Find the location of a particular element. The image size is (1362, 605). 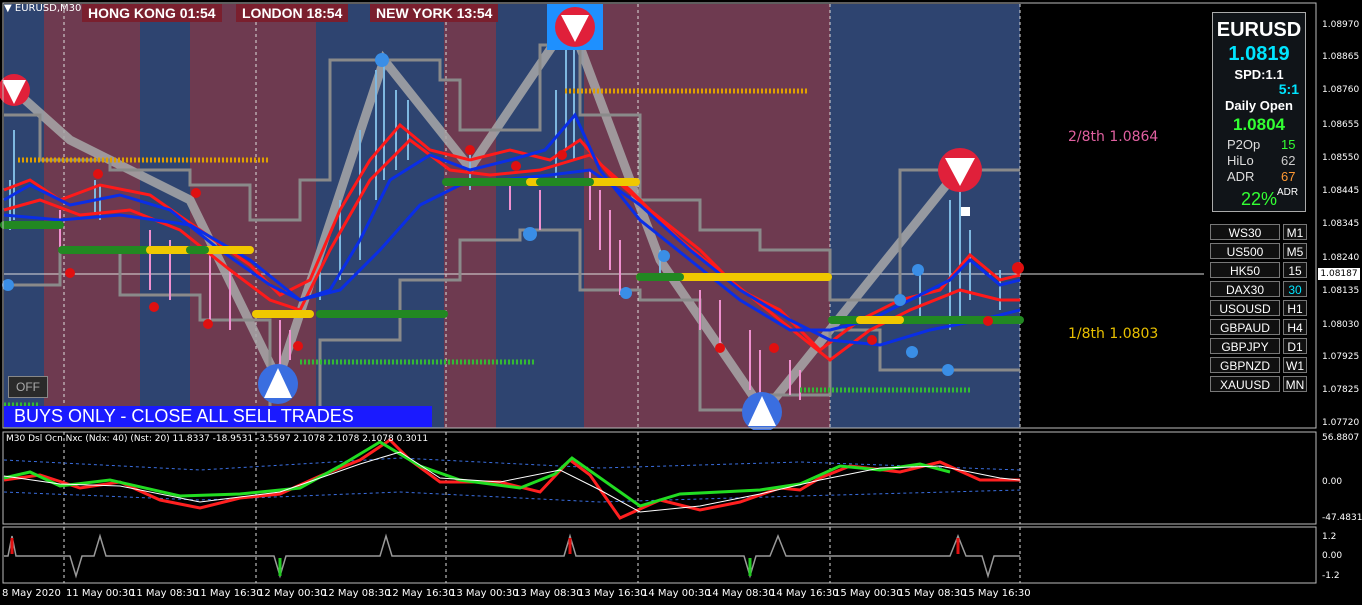

info-ratio: 5:1 is located at coordinates (1288, 89).